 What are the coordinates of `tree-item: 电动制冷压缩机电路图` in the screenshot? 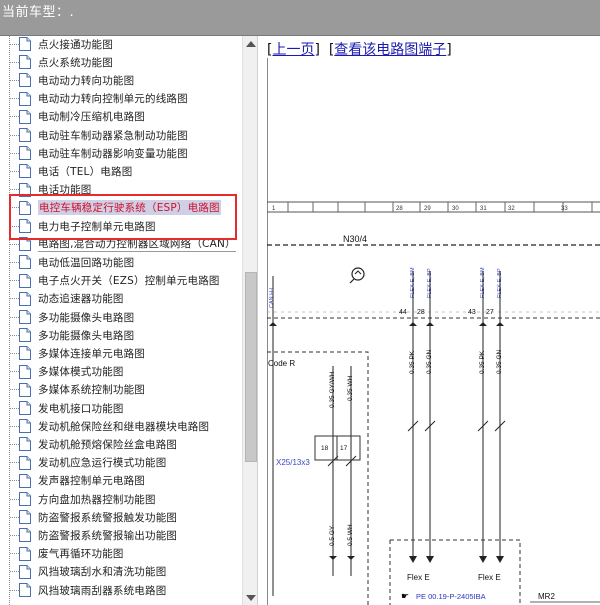 It's located at (127, 117).